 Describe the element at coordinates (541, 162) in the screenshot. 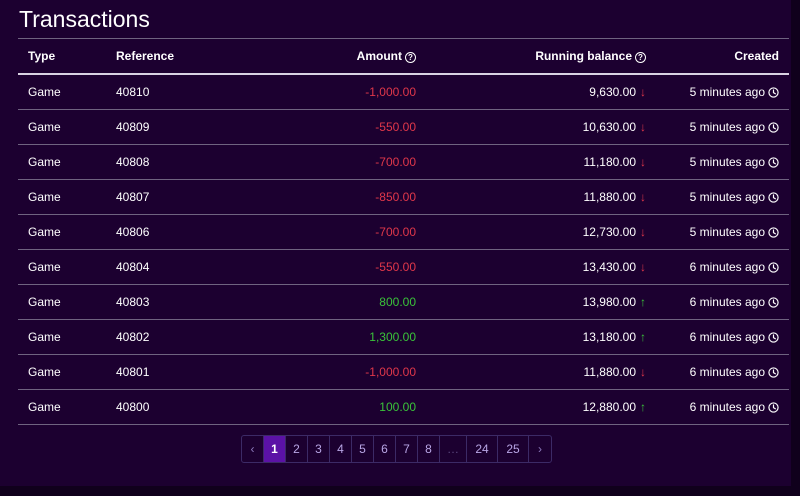

I see `cell-running-balance: 11,180.00 ↓` at that location.